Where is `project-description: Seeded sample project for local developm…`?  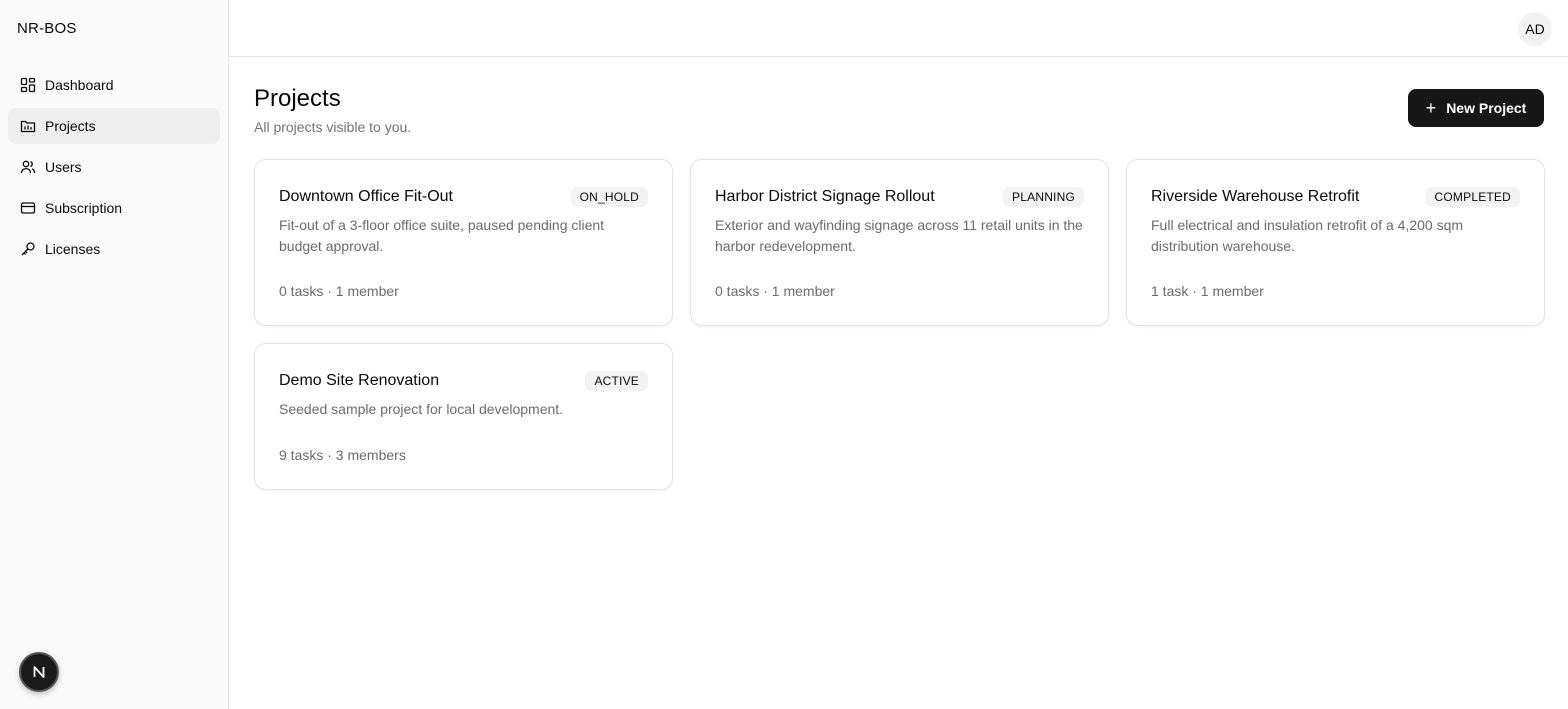 project-description: Seeded sample project for local developm… is located at coordinates (421, 409).